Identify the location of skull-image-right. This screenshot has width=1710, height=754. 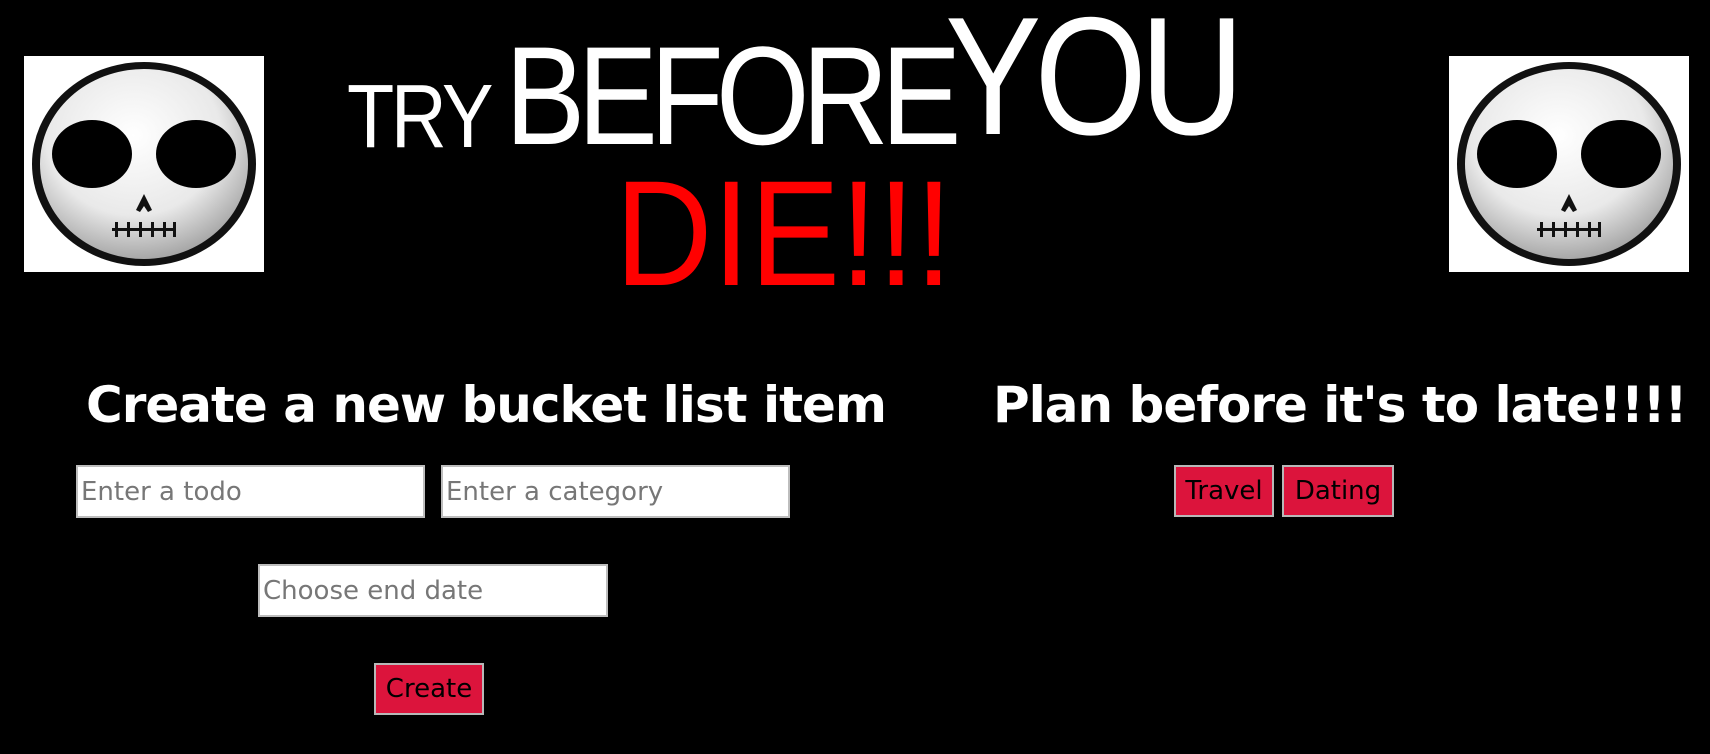
(1569, 164).